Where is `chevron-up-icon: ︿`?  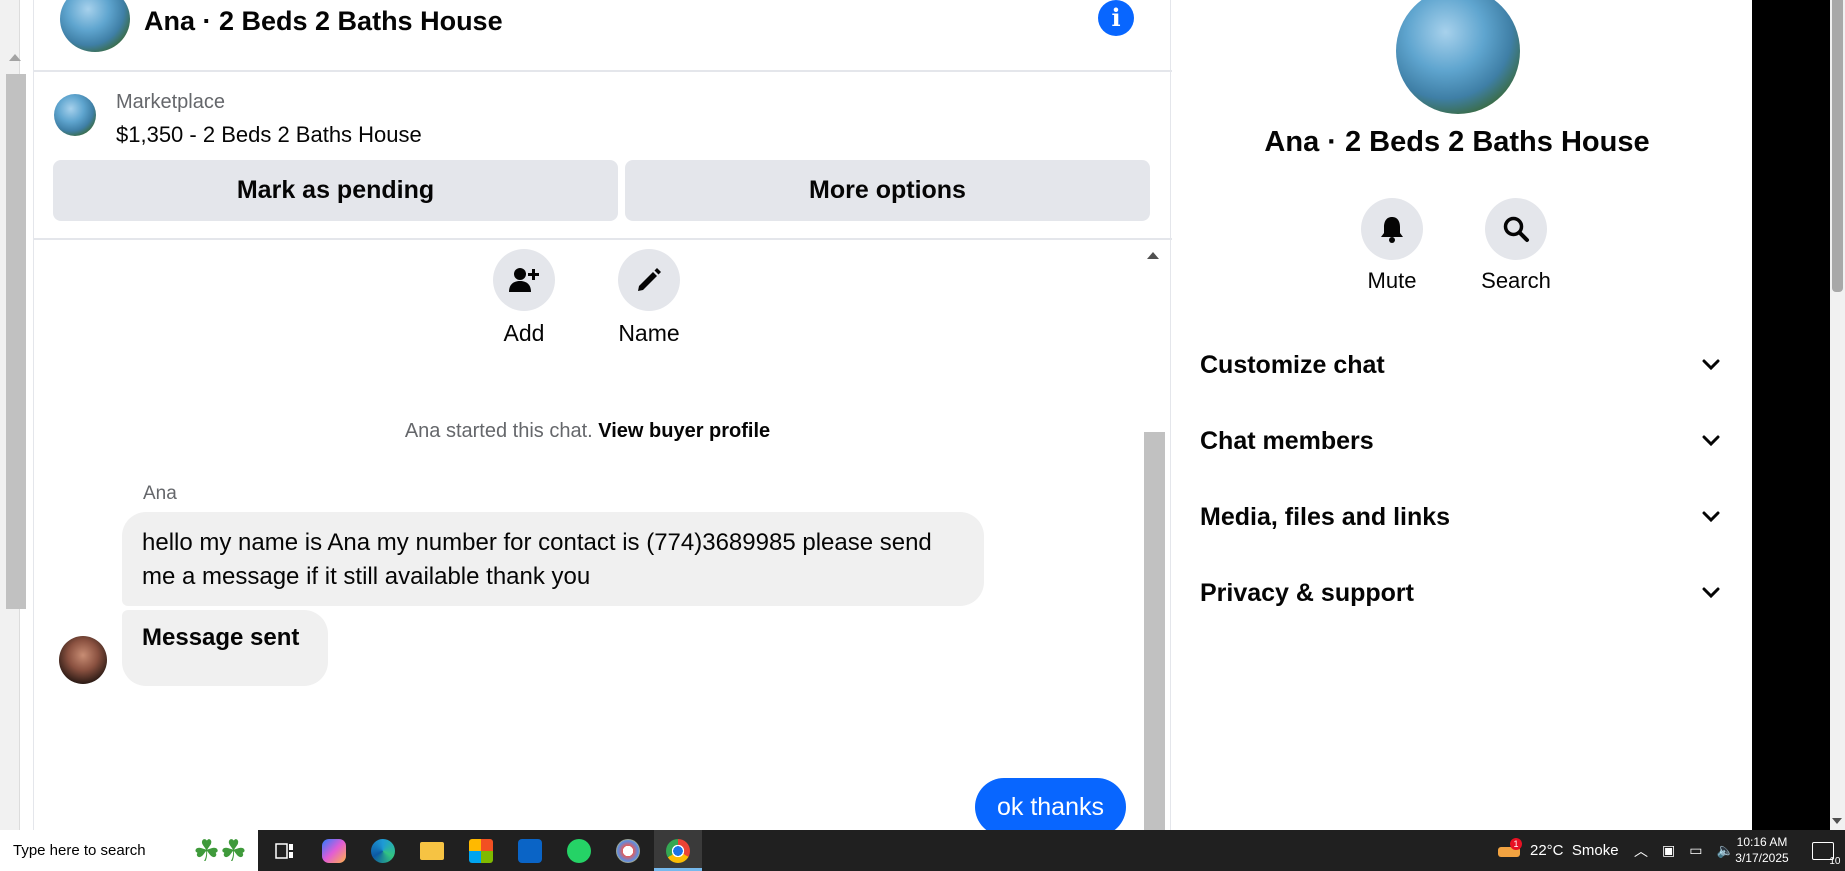
chevron-up-icon: ︿ is located at coordinates (1641, 851).